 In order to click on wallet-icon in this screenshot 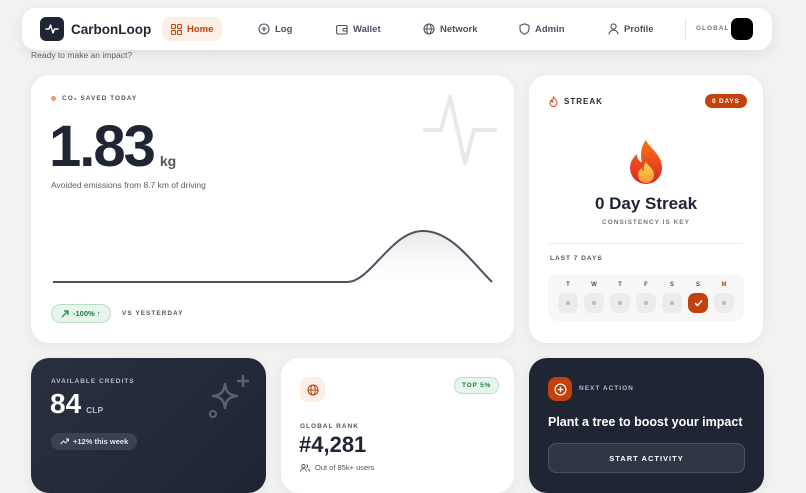, I will do `click(342, 29)`.